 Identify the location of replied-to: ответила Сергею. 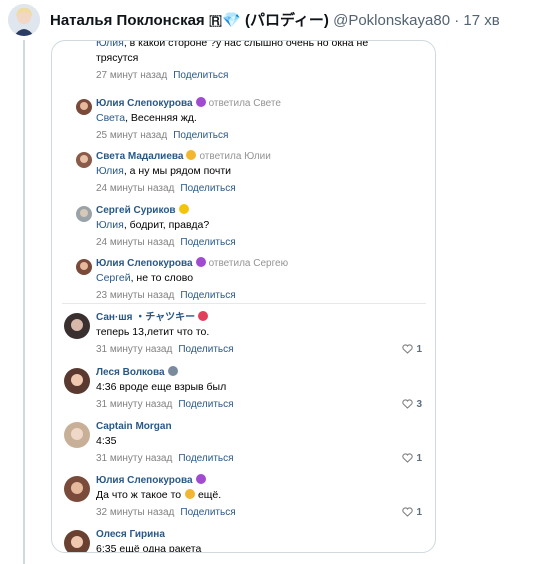
(249, 263).